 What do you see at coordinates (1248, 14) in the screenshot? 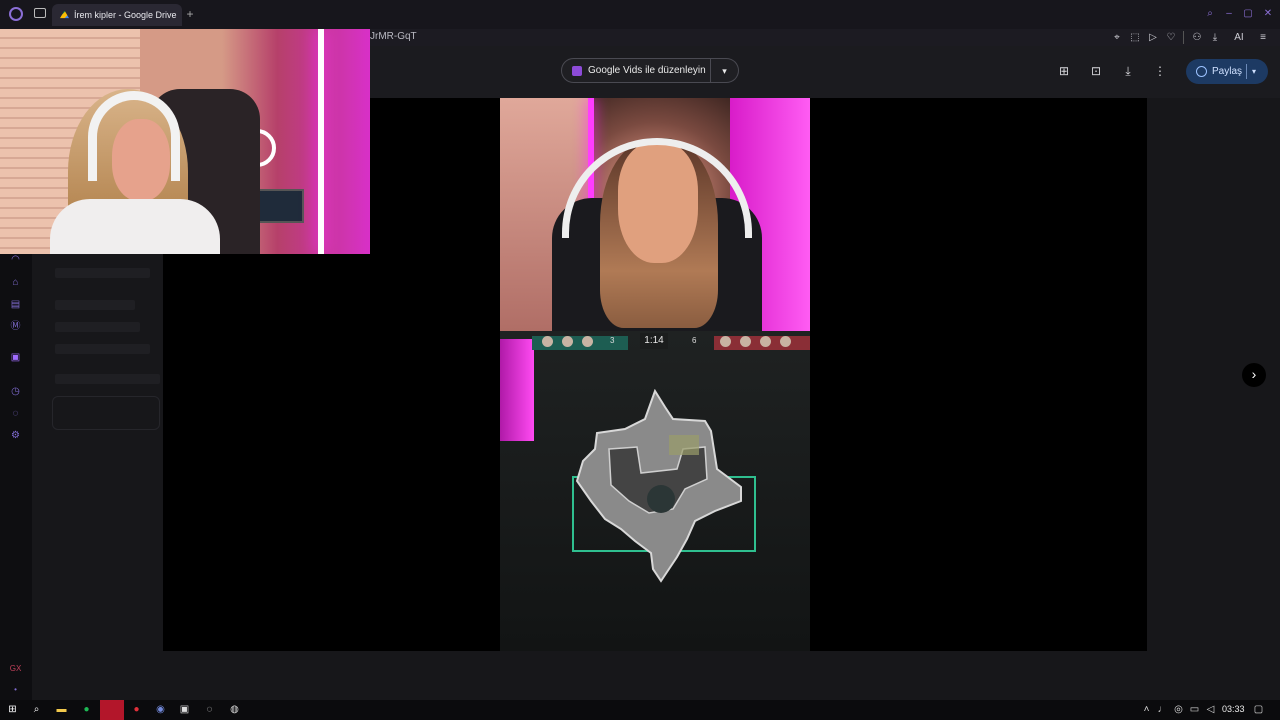
I see `maximize-icon: ▢` at bounding box center [1248, 14].